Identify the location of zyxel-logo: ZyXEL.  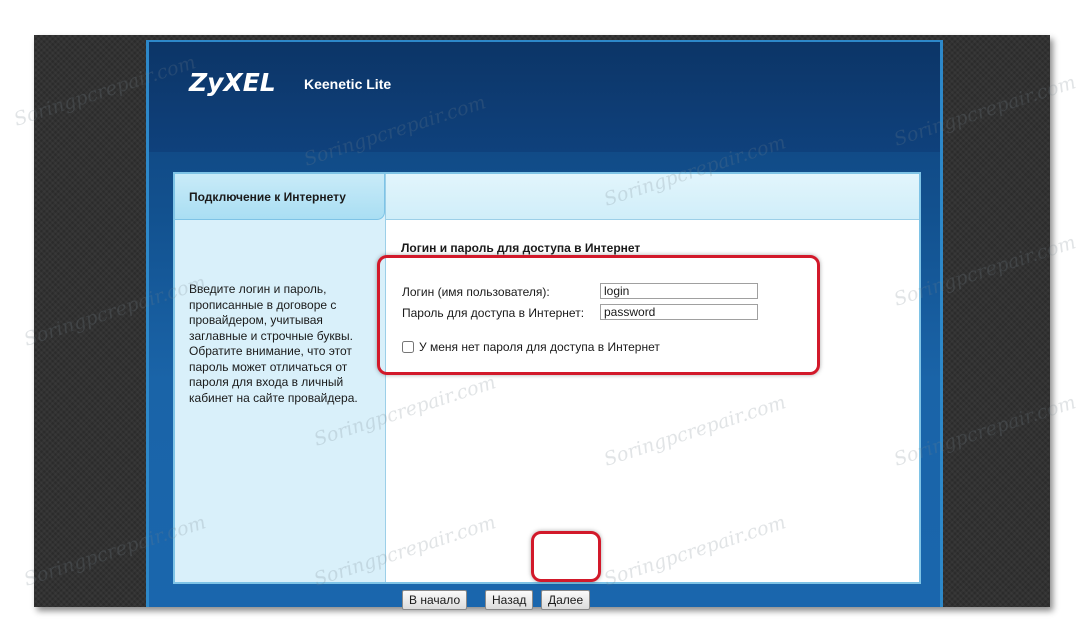
(232, 82).